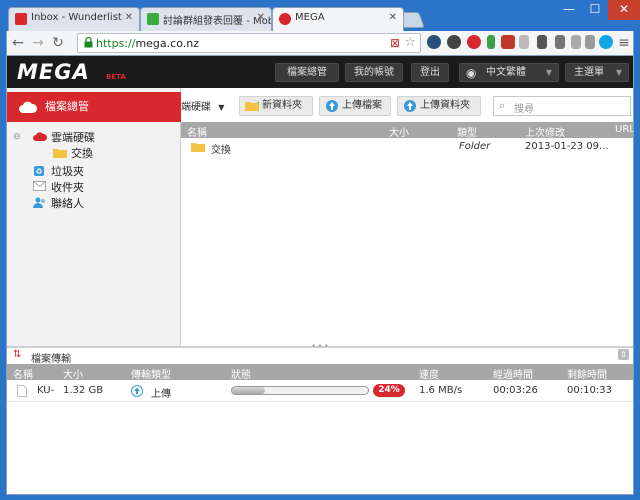 Image resolution: width=640 pixels, height=500 pixels. Describe the element at coordinates (252, 105) in the screenshot. I see `new-folder-icon: +` at that location.